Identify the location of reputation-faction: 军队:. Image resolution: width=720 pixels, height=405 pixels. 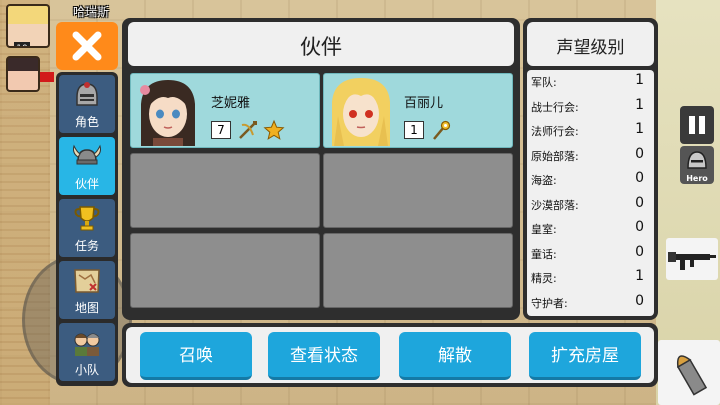
(544, 82).